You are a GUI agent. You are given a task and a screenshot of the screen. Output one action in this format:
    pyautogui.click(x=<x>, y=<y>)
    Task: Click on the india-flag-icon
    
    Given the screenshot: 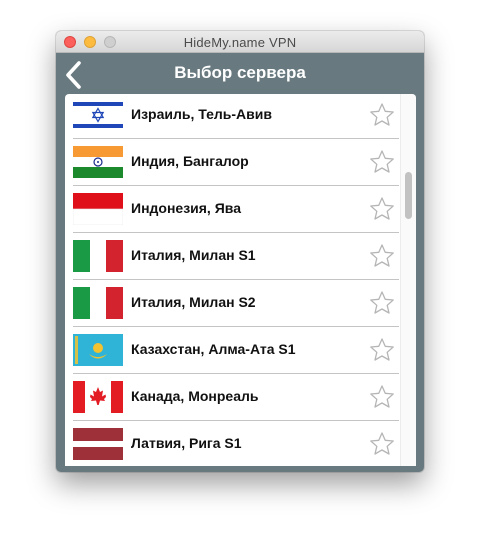 What is the action you would take?
    pyautogui.click(x=98, y=162)
    